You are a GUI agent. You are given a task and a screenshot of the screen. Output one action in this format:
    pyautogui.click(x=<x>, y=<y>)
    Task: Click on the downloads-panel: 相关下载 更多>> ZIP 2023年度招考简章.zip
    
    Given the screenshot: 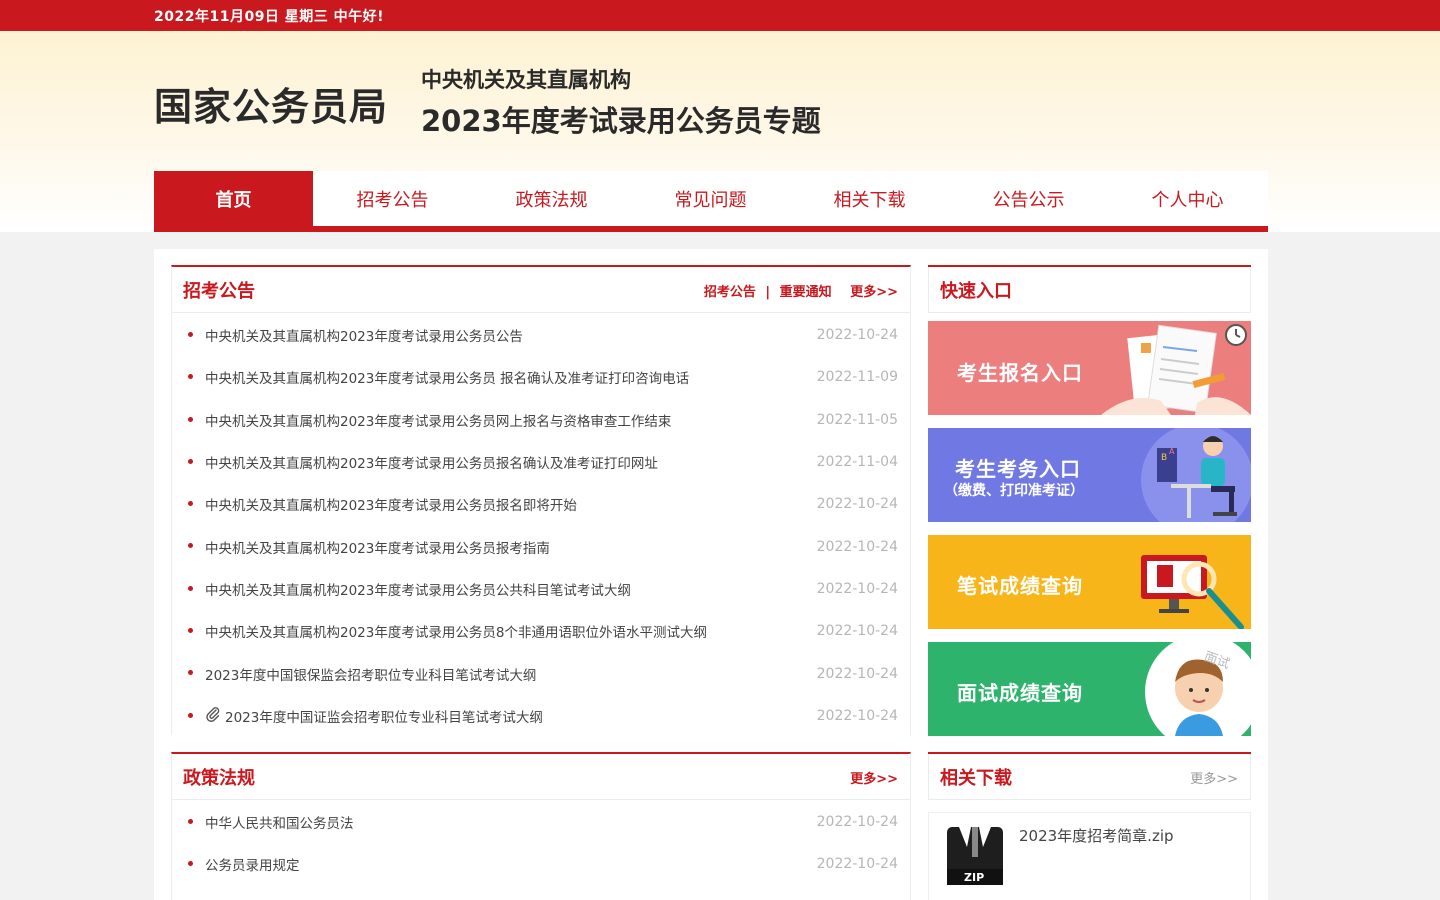 What is the action you would take?
    pyautogui.click(x=1089, y=826)
    